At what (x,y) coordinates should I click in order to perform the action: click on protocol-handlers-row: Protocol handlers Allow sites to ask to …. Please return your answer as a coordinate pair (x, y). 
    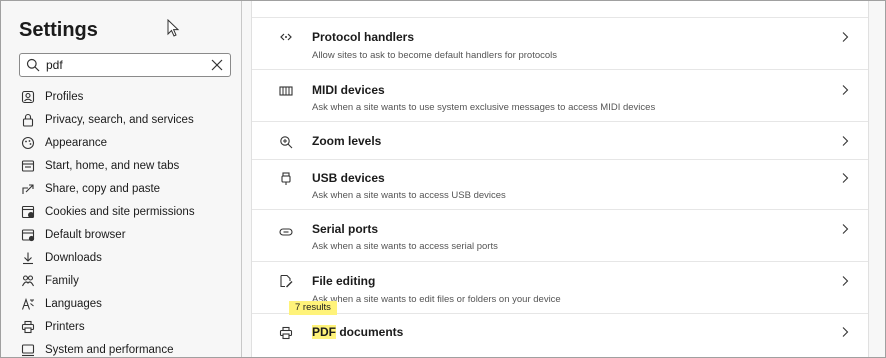
    Looking at the image, I should click on (560, 43).